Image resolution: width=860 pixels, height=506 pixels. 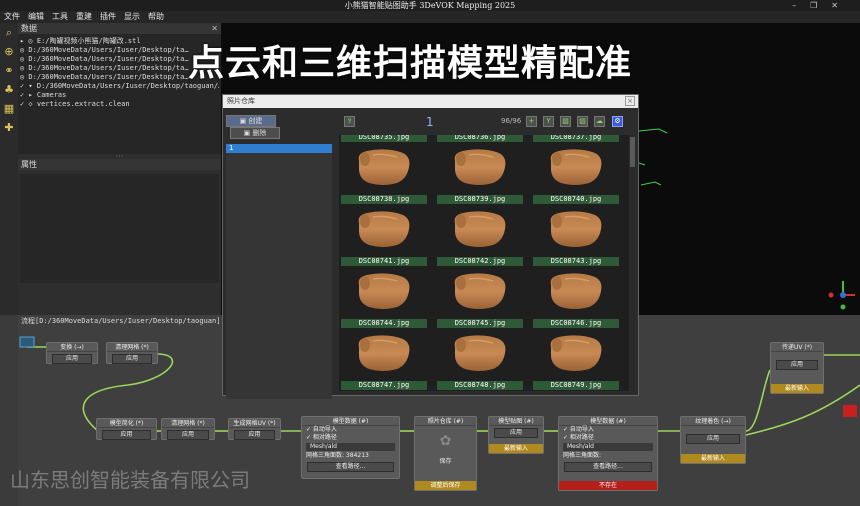 I want to click on menu-file: 文件, so click(x=12, y=16).